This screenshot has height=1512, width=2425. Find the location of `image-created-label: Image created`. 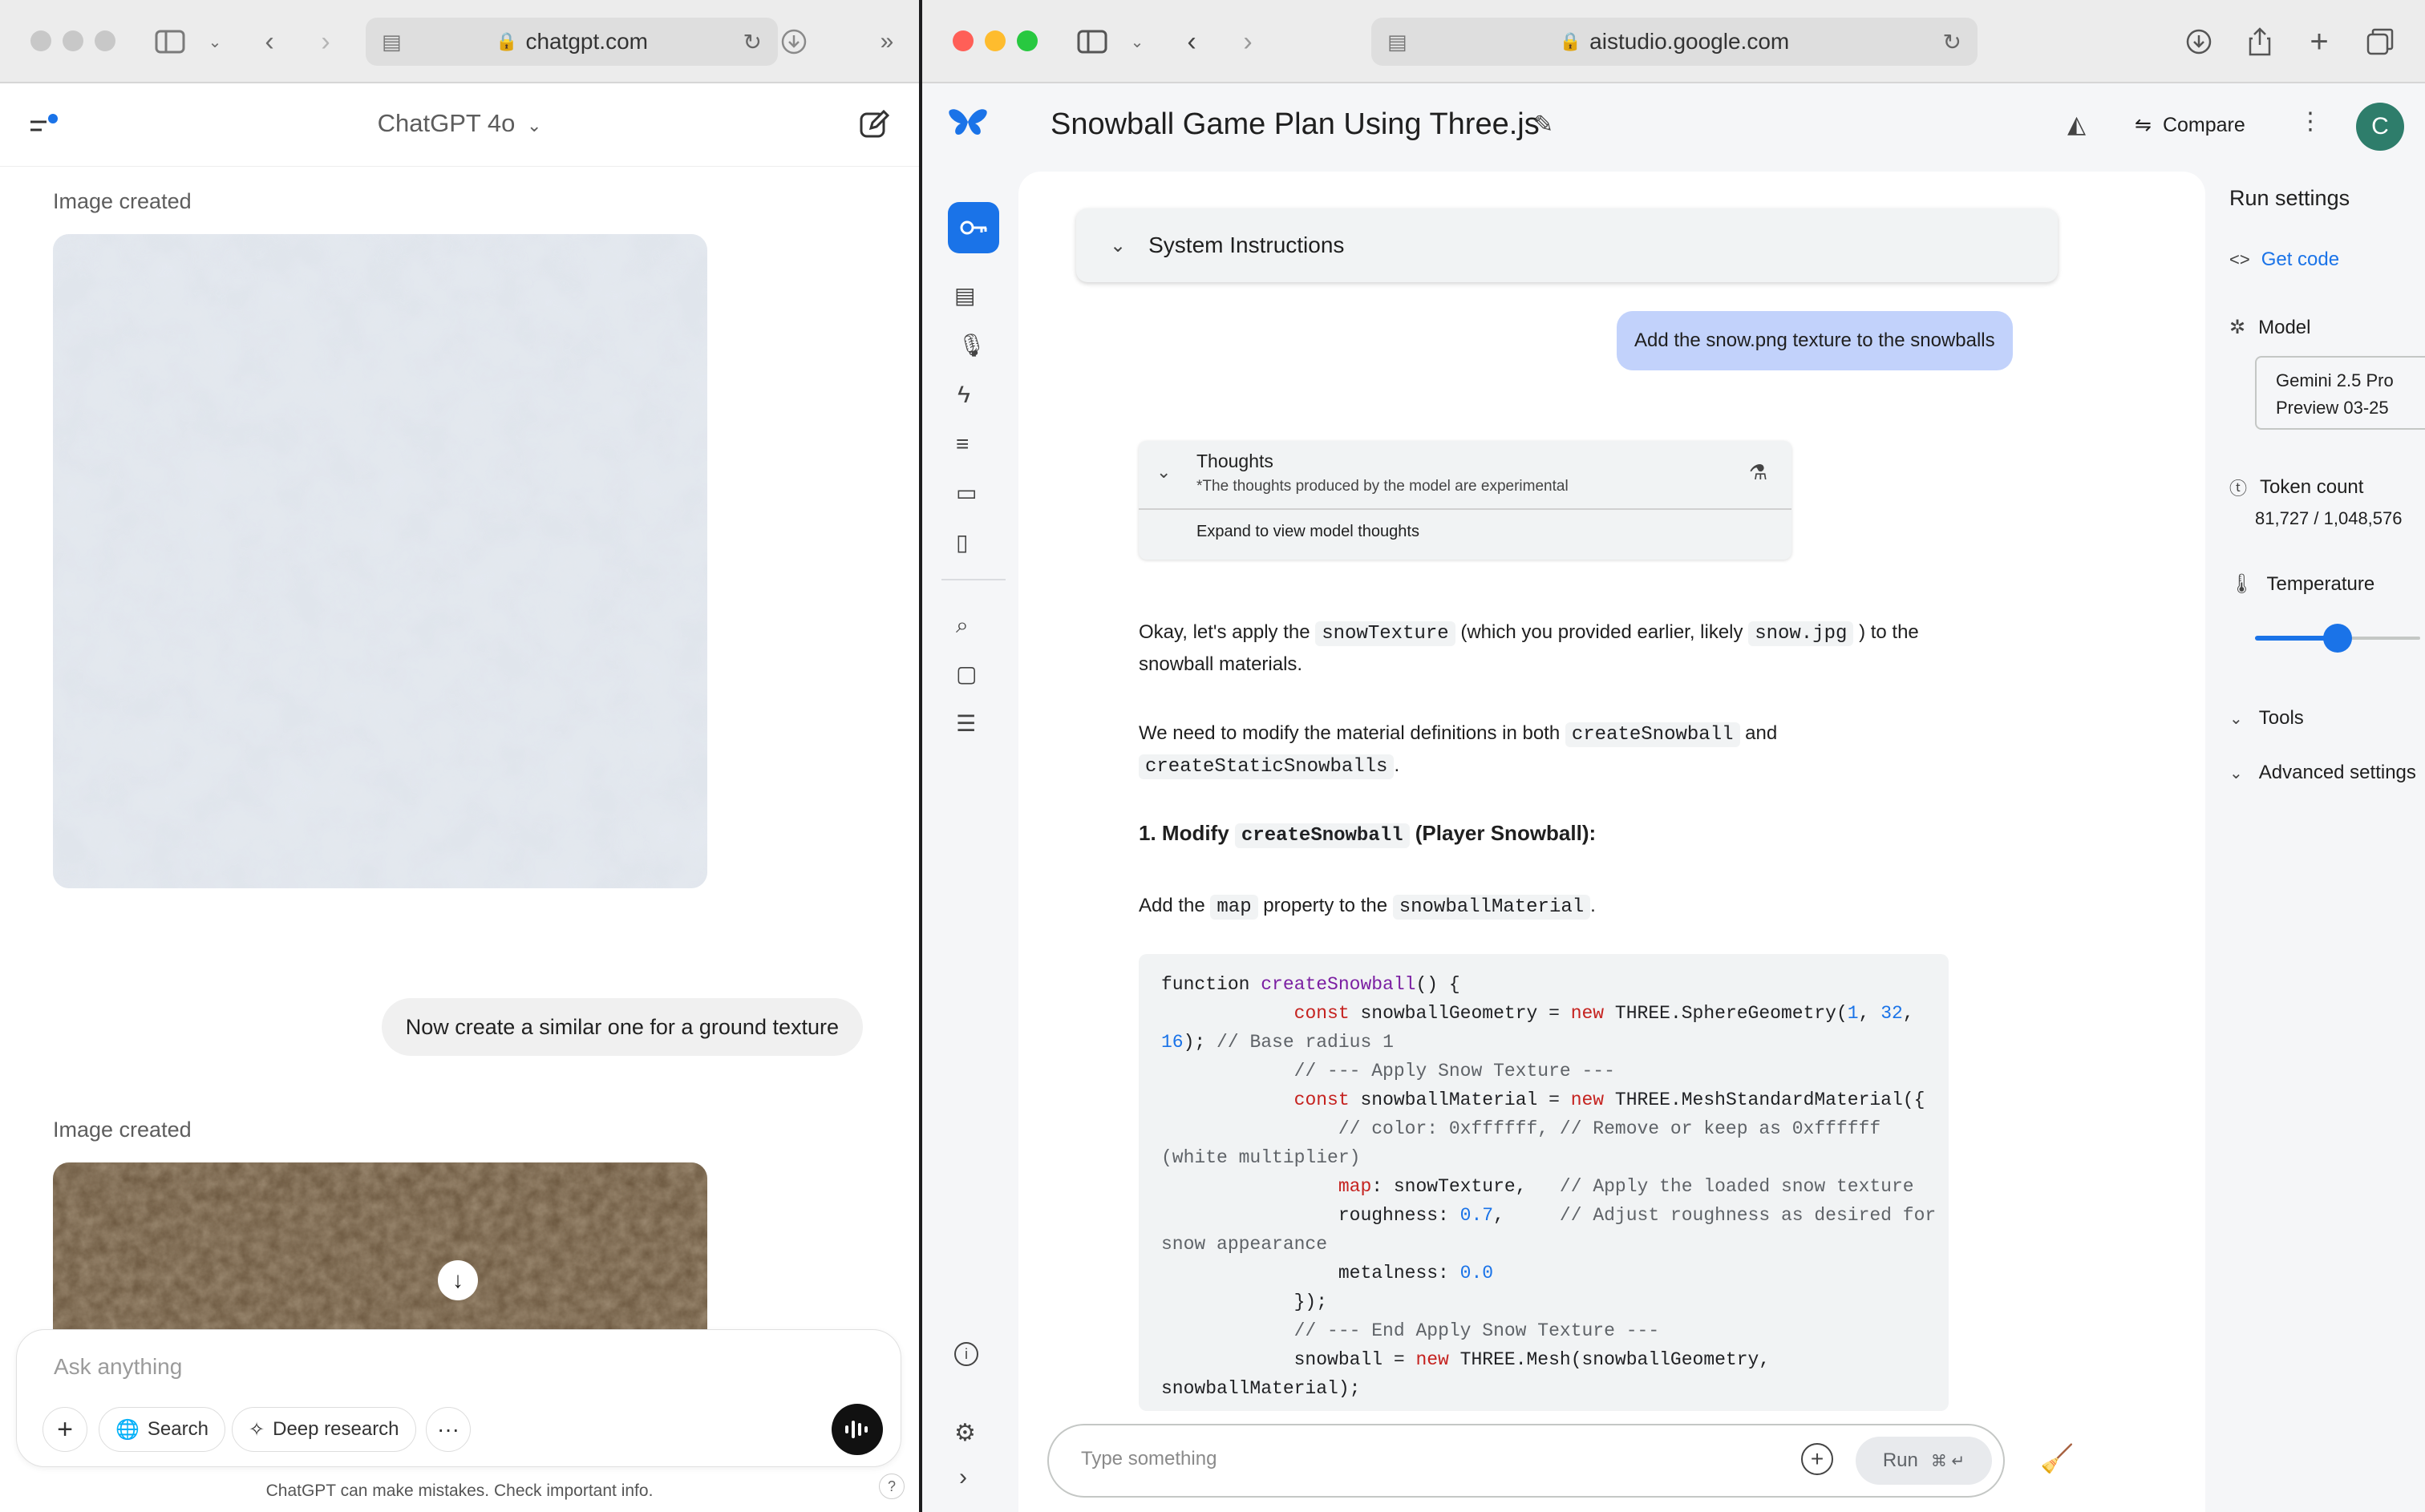

image-created-label: Image created is located at coordinates (122, 201).